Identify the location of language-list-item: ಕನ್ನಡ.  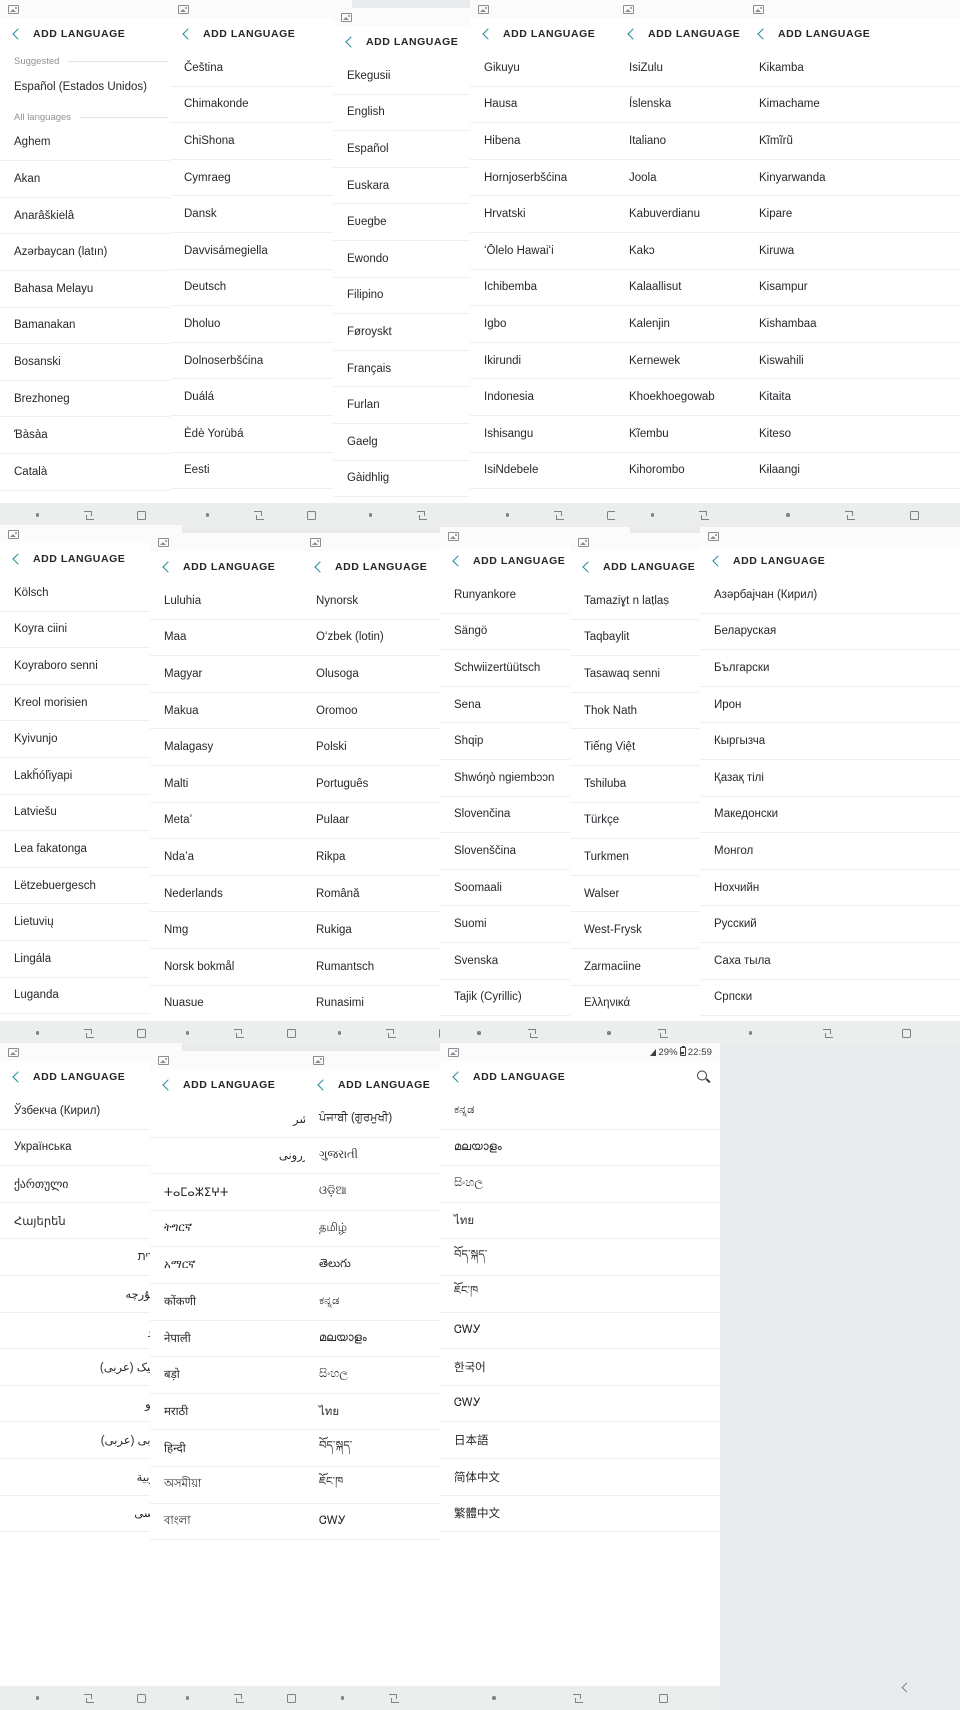
(580, 1111).